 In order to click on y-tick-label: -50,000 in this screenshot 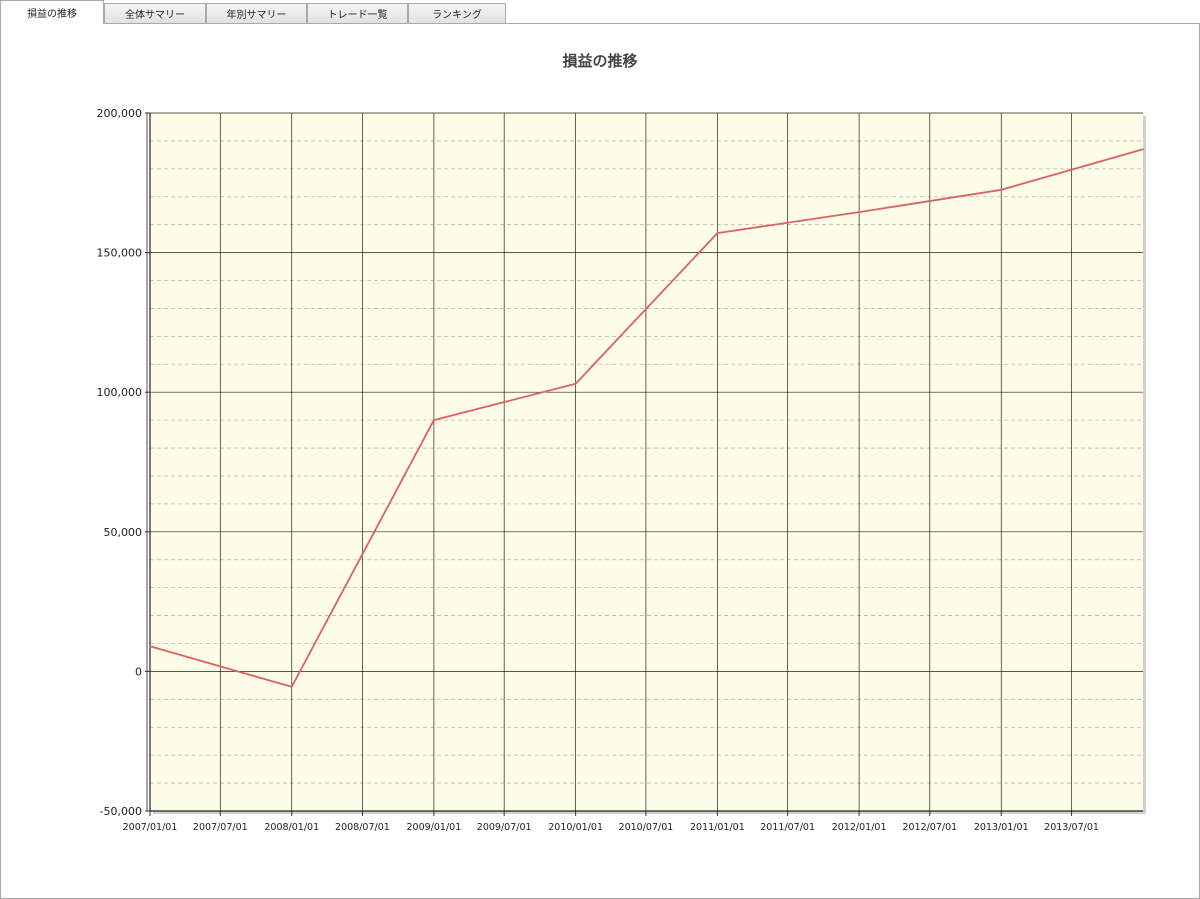, I will do `click(121, 811)`.